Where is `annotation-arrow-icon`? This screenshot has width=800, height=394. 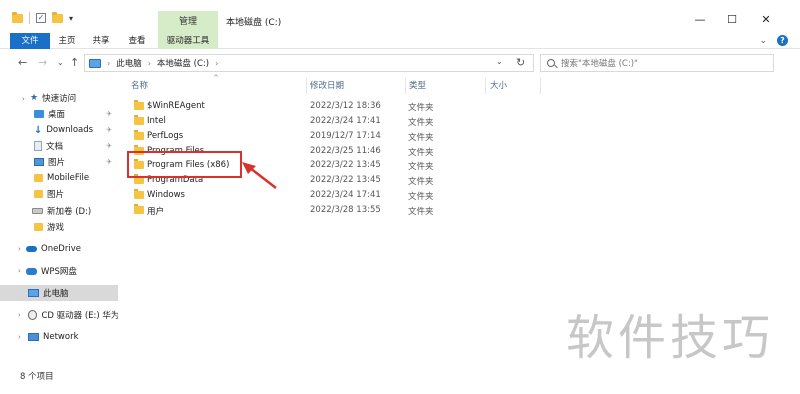
annotation-arrow-icon is located at coordinates (259, 175).